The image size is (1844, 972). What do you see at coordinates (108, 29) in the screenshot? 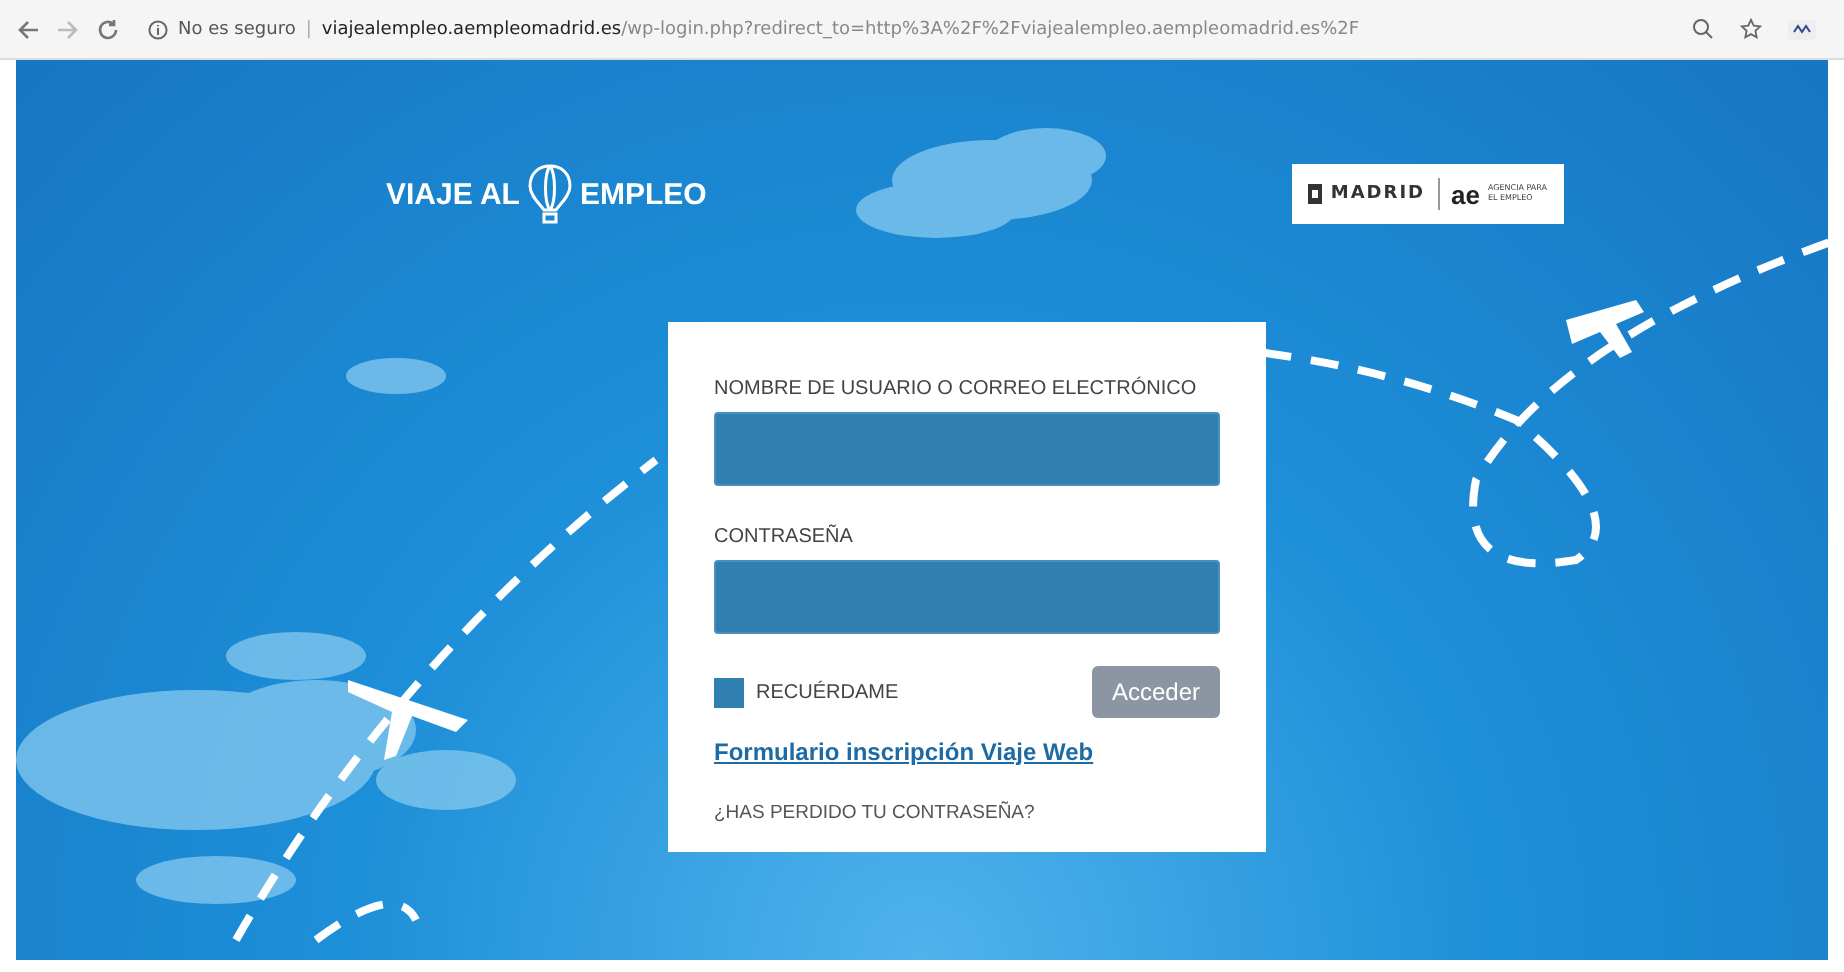
I see `reload-icon` at bounding box center [108, 29].